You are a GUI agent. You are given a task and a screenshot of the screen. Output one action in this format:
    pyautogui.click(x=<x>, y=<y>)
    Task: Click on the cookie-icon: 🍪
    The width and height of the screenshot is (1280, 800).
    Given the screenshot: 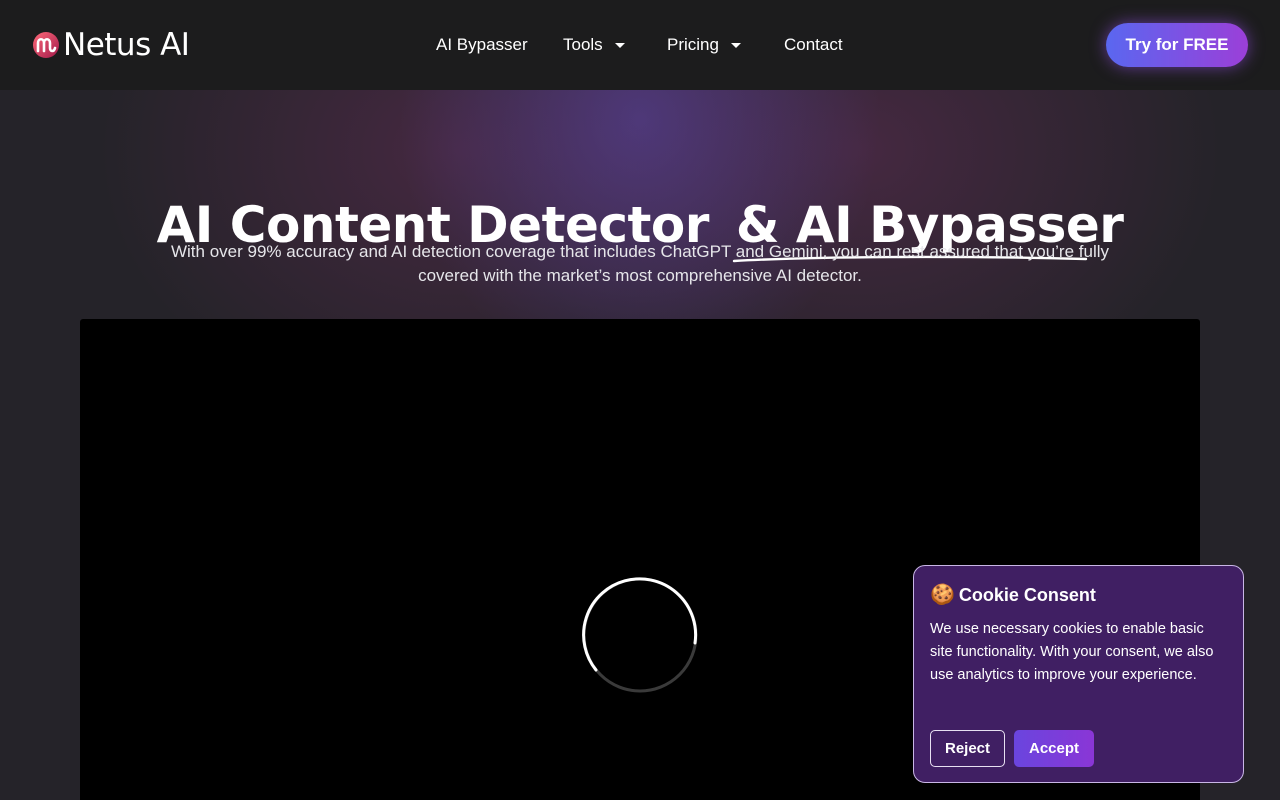 What is the action you would take?
    pyautogui.click(x=942, y=595)
    